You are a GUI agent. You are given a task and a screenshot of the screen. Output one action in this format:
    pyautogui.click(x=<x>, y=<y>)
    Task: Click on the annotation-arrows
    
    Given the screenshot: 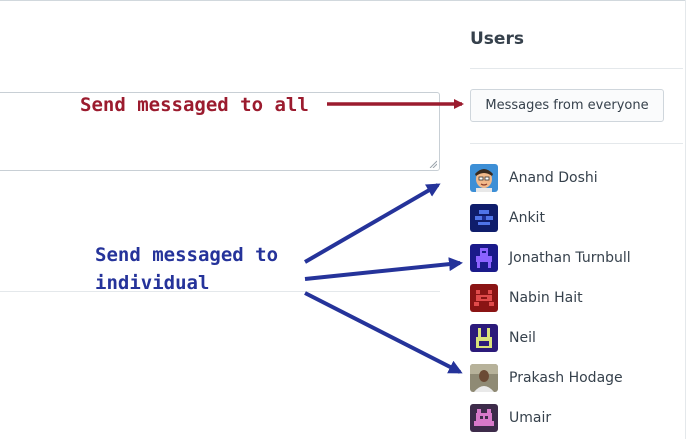 What is the action you would take?
    pyautogui.click(x=383, y=236)
    